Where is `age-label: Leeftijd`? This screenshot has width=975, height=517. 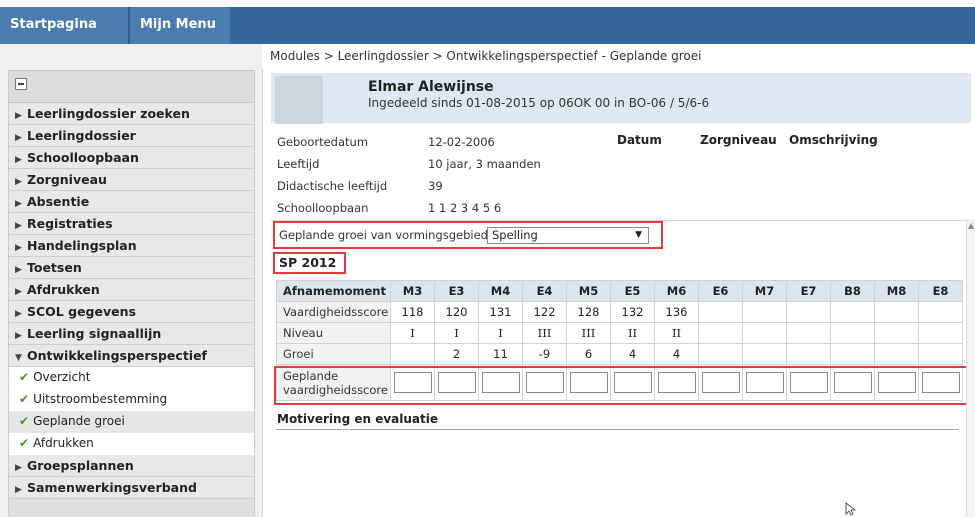
age-label: Leeftijd is located at coordinates (298, 164).